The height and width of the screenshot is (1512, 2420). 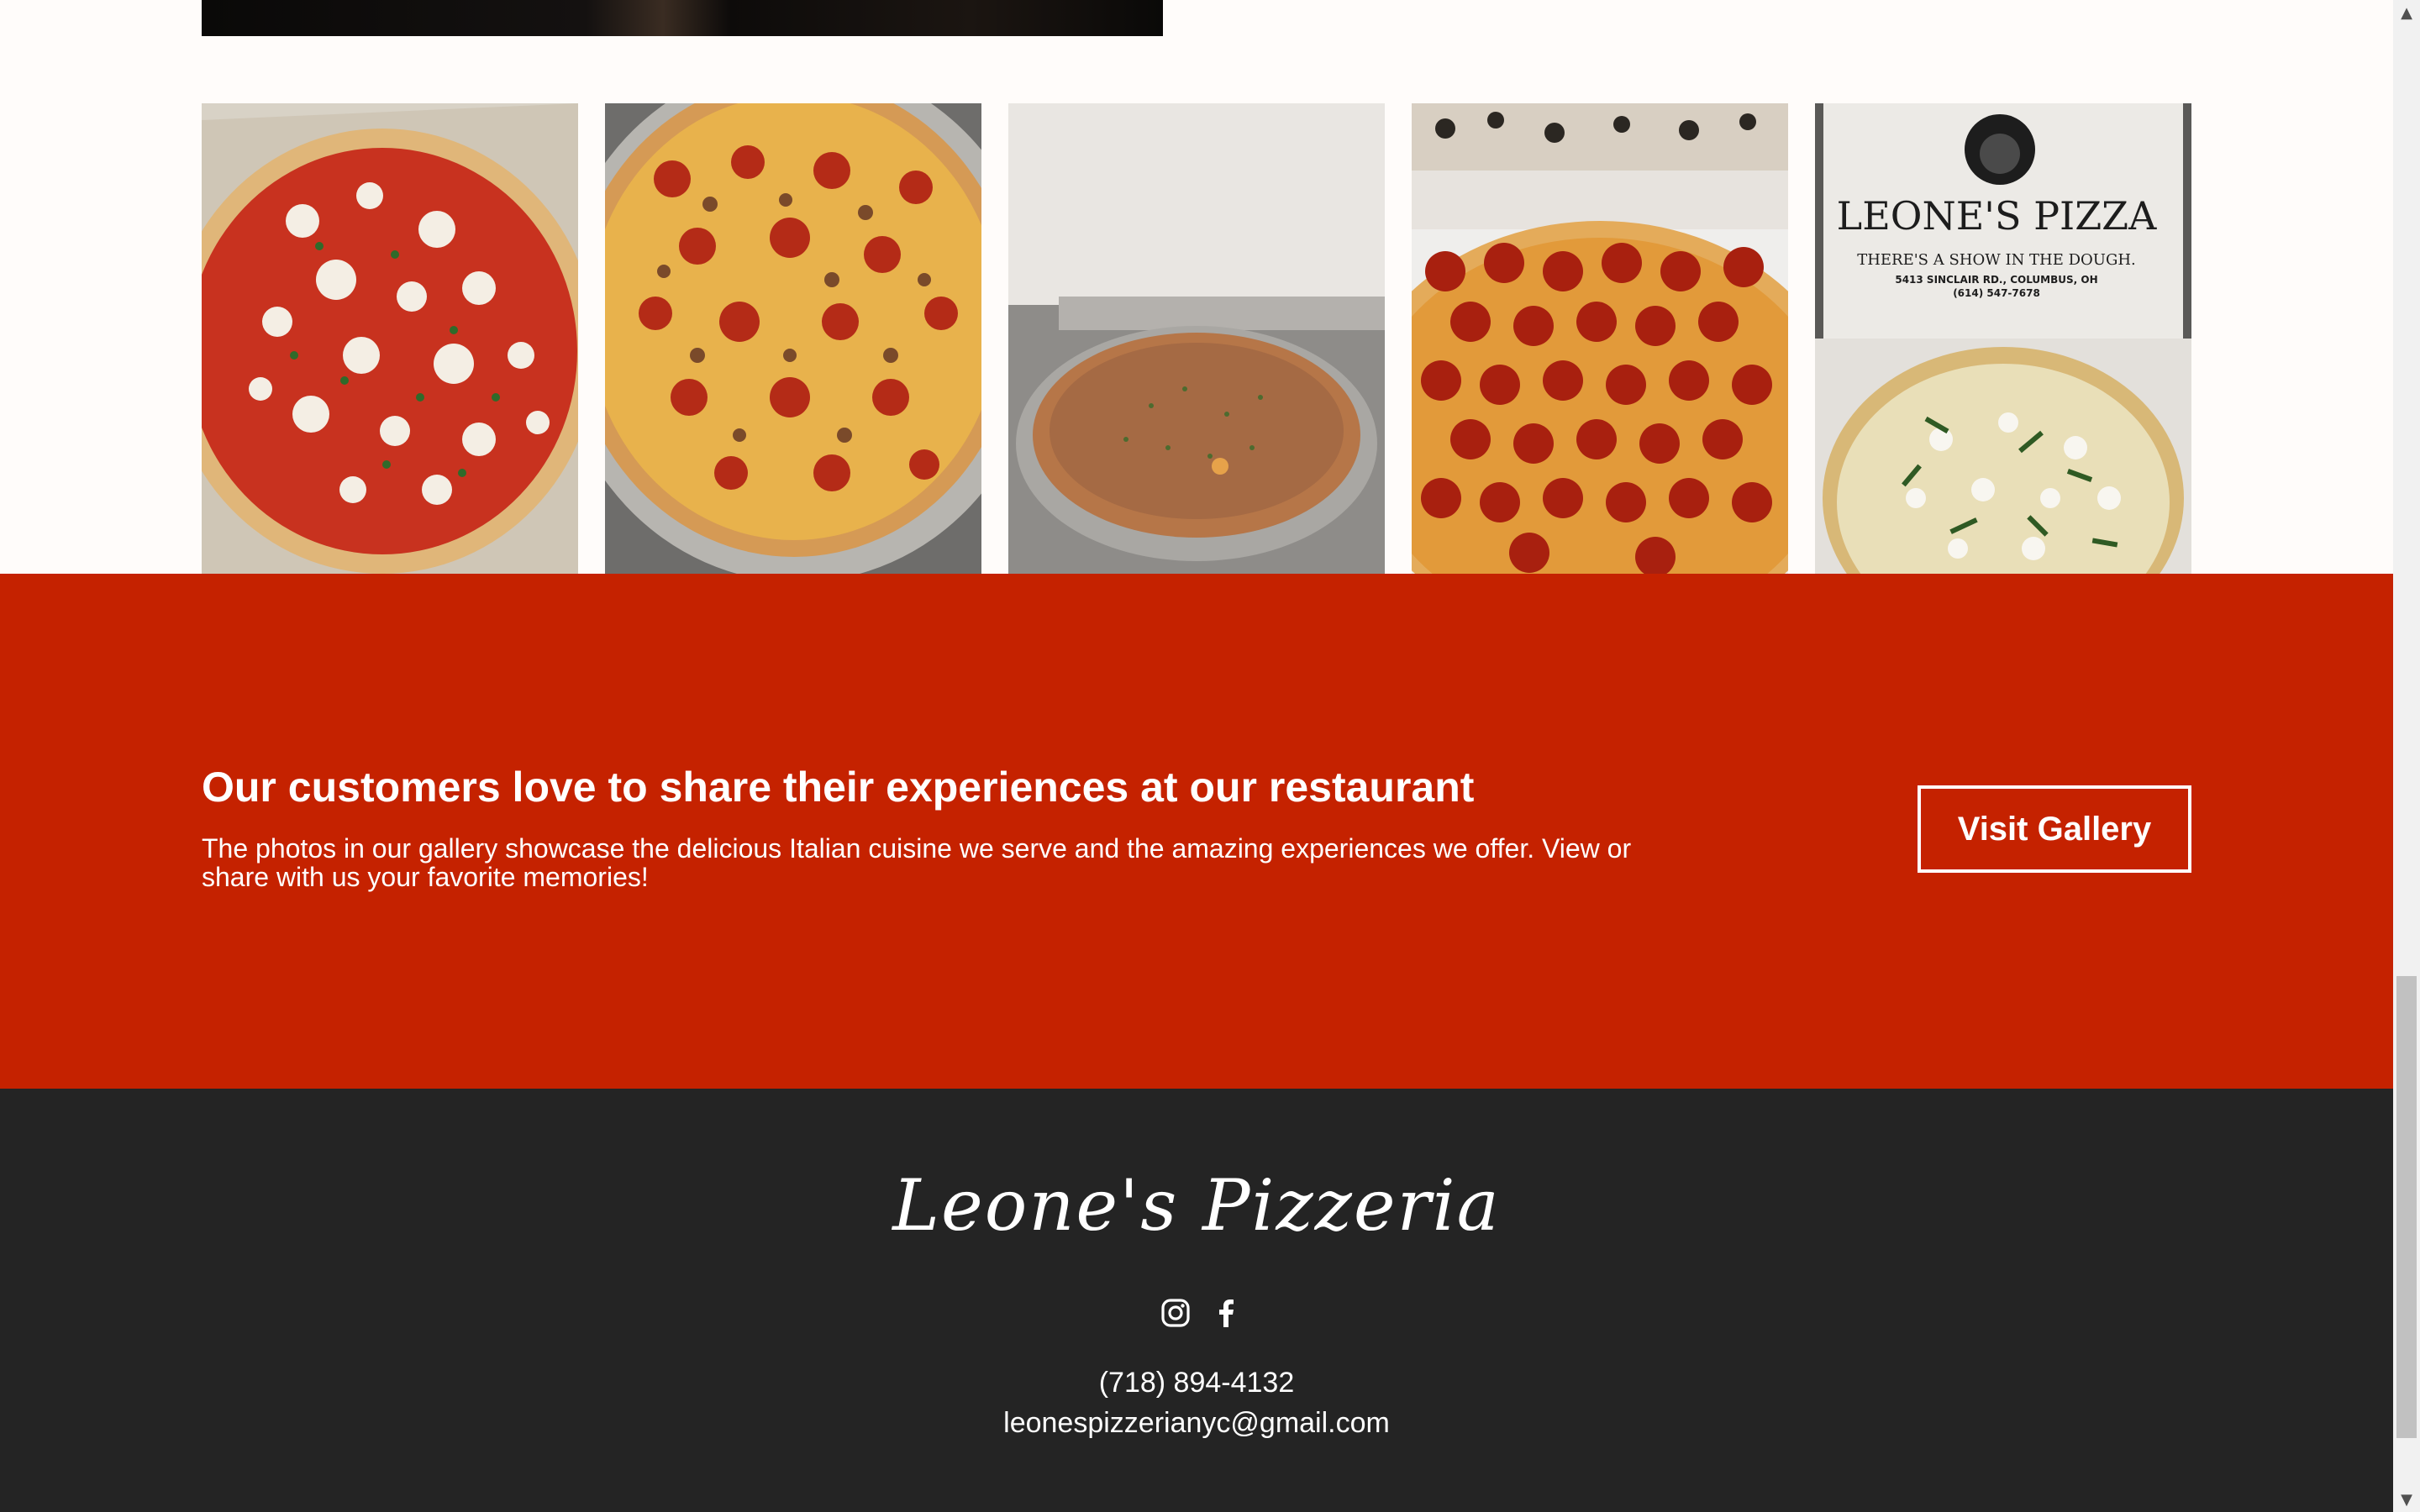 I want to click on vertical-scrollbar: ▲ ▼, so click(x=2406, y=756).